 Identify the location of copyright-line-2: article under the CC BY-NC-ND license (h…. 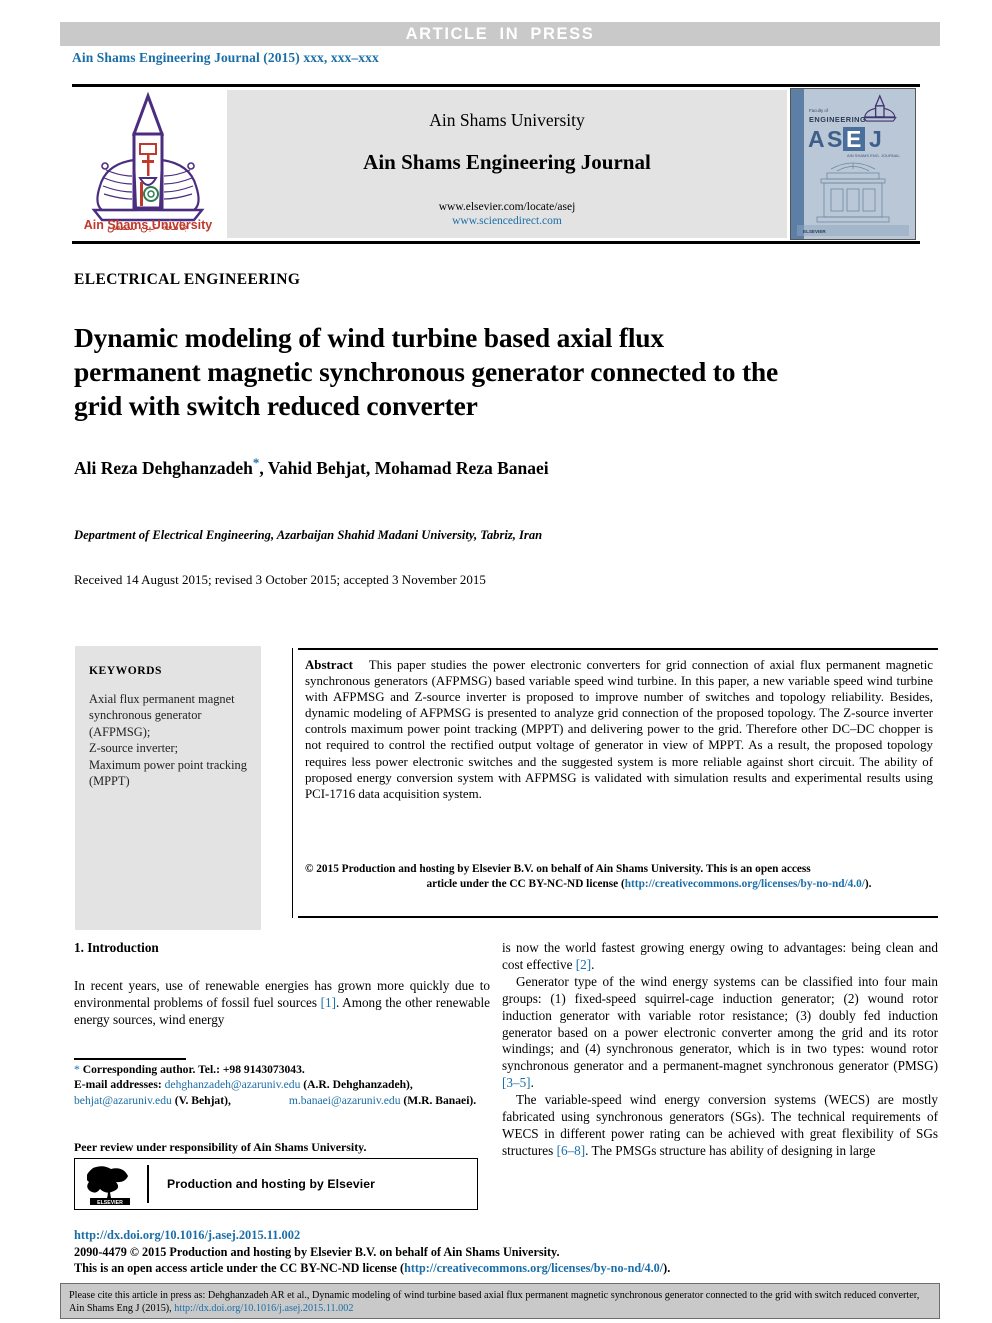
(619, 884).